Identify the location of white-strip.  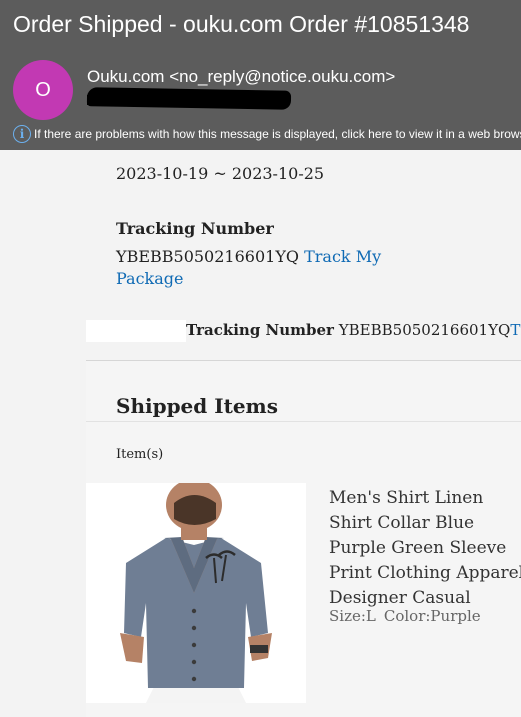
(136, 331).